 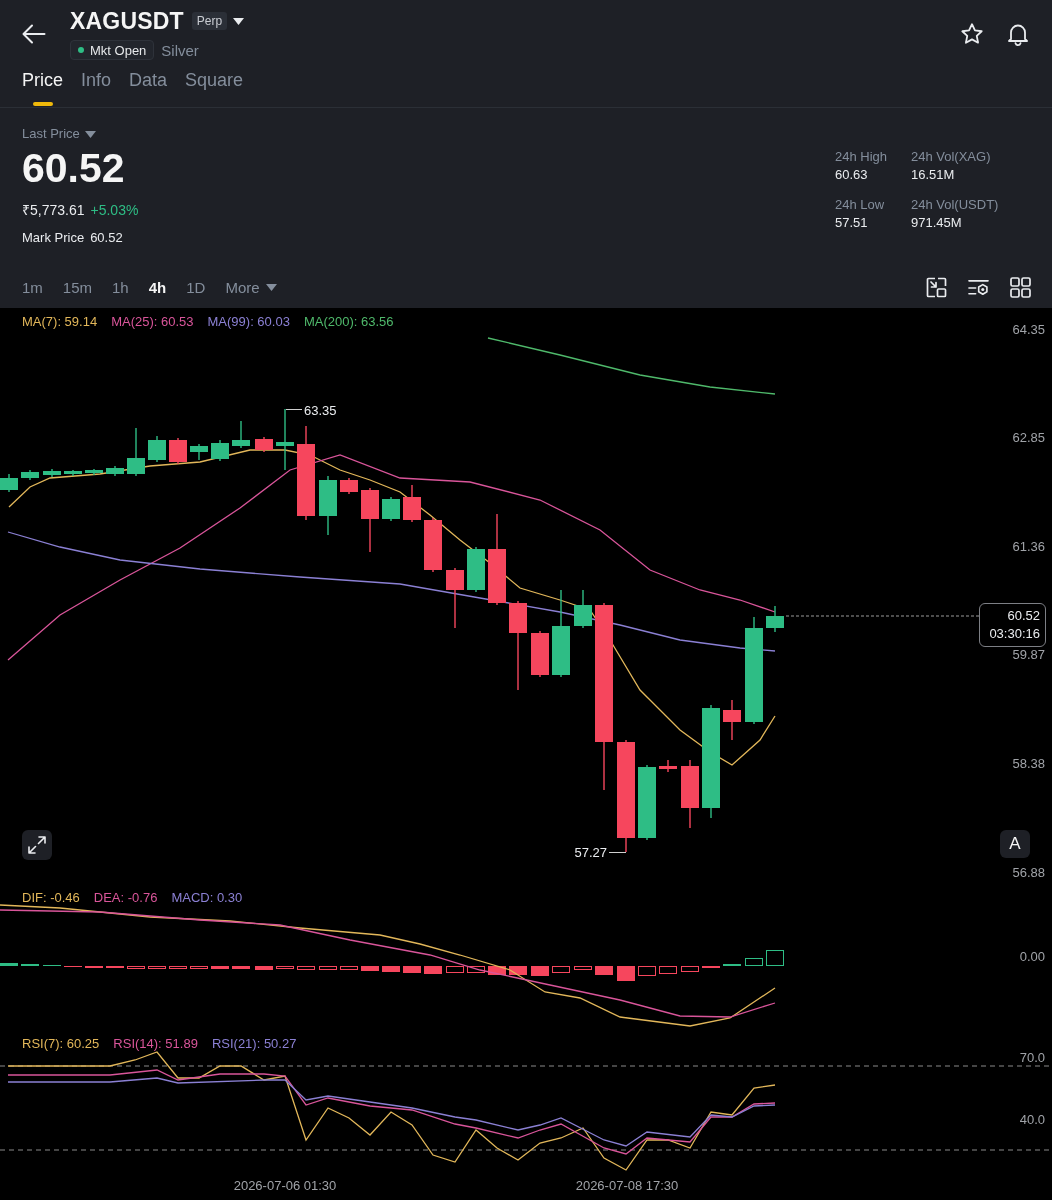 What do you see at coordinates (860, 205) in the screenshot?
I see `stat-label: 24h Low` at bounding box center [860, 205].